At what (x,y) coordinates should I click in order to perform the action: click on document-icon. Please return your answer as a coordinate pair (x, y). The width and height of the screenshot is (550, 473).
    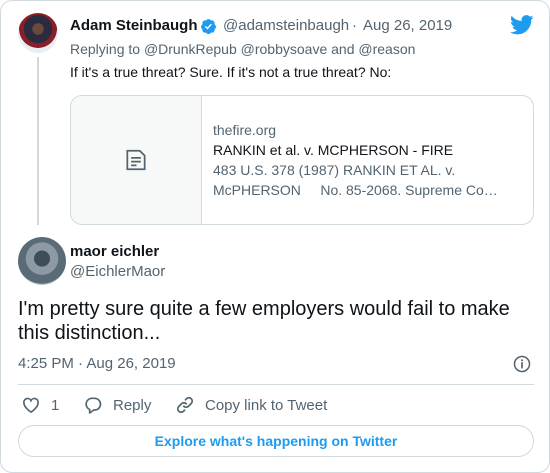
    Looking at the image, I should click on (136, 160).